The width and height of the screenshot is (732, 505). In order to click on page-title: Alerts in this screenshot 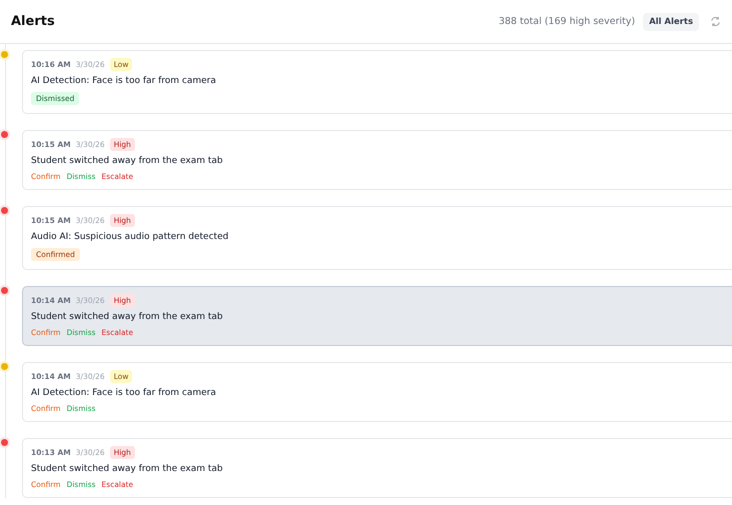, I will do `click(33, 21)`.